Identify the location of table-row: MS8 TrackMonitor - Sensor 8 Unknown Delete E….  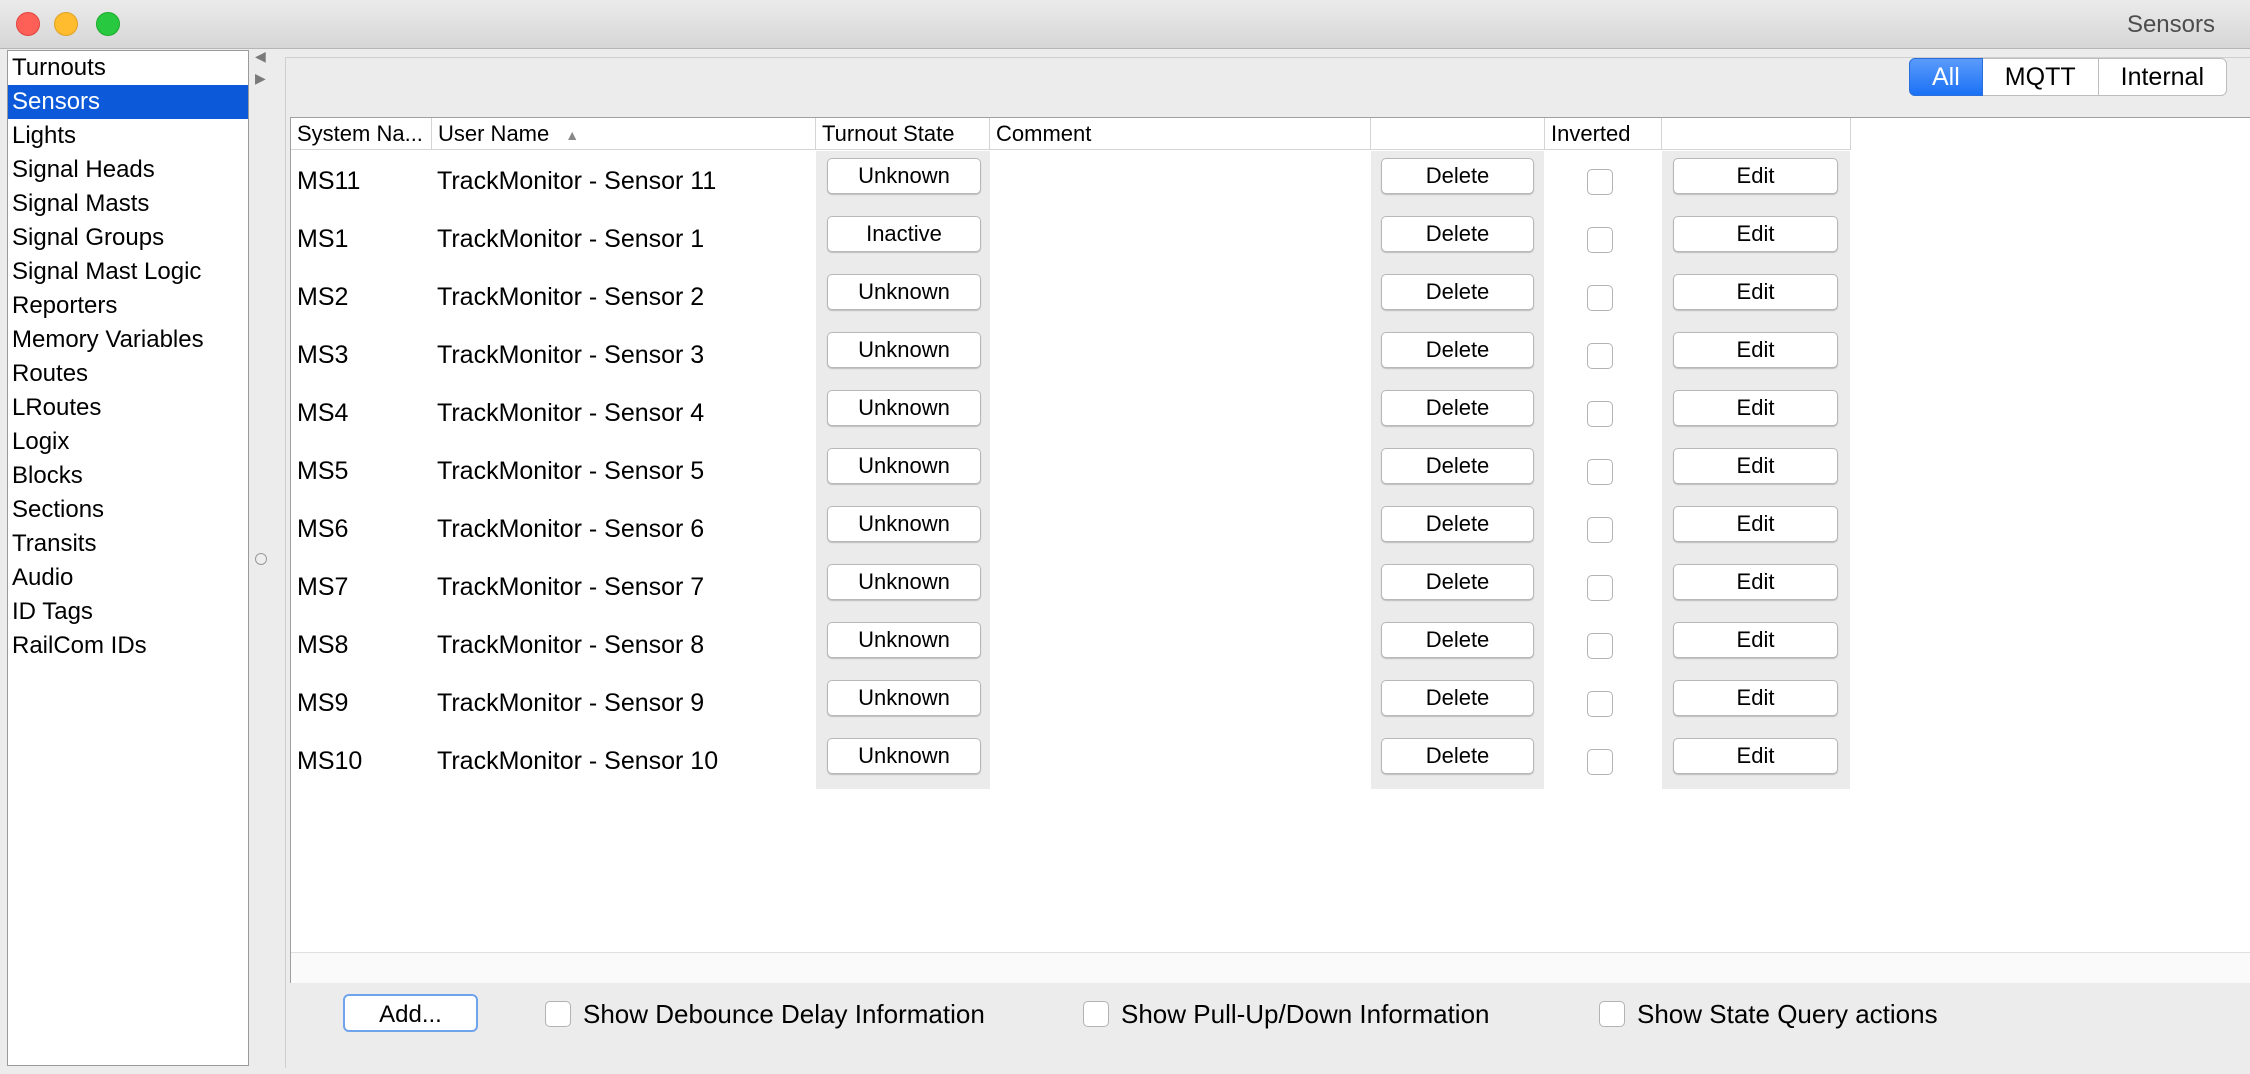
(1071, 644).